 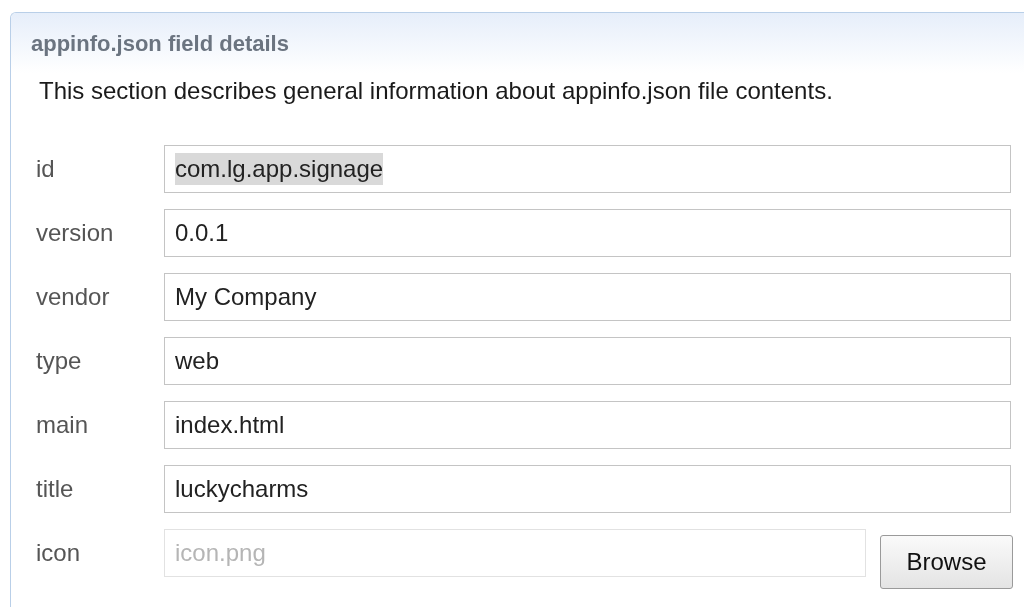 I want to click on section-title: appinfo.json field details, so click(x=160, y=43).